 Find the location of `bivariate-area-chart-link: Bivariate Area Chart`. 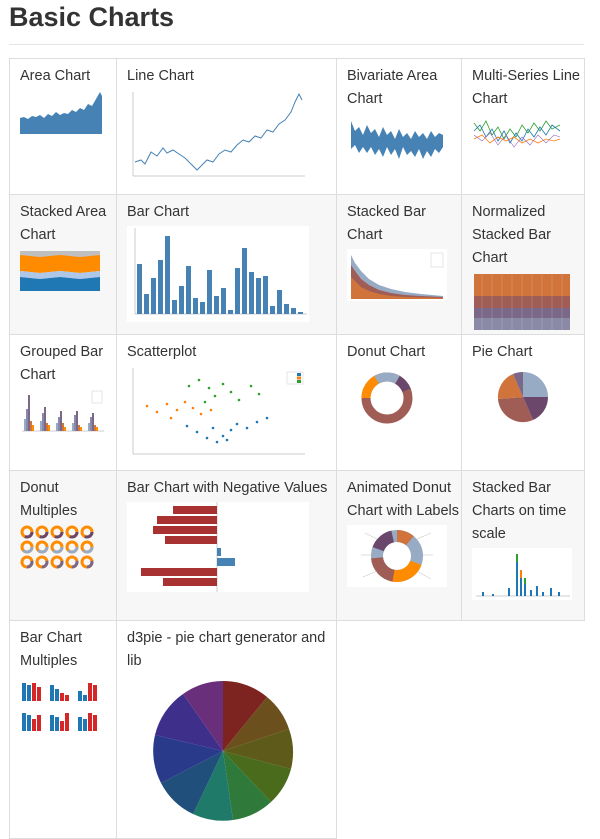

bivariate-area-chart-link: Bivariate Area Chart is located at coordinates (404, 88).